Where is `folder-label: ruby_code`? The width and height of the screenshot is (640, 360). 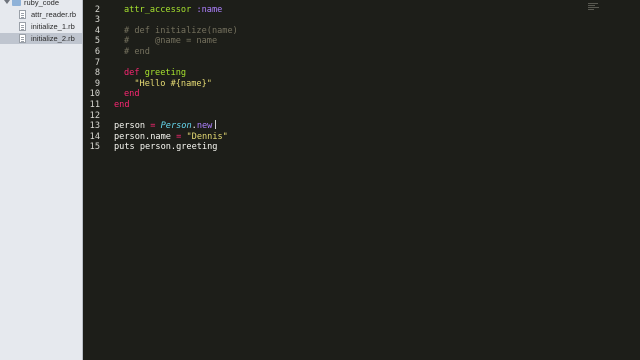 folder-label: ruby_code is located at coordinates (42, 3).